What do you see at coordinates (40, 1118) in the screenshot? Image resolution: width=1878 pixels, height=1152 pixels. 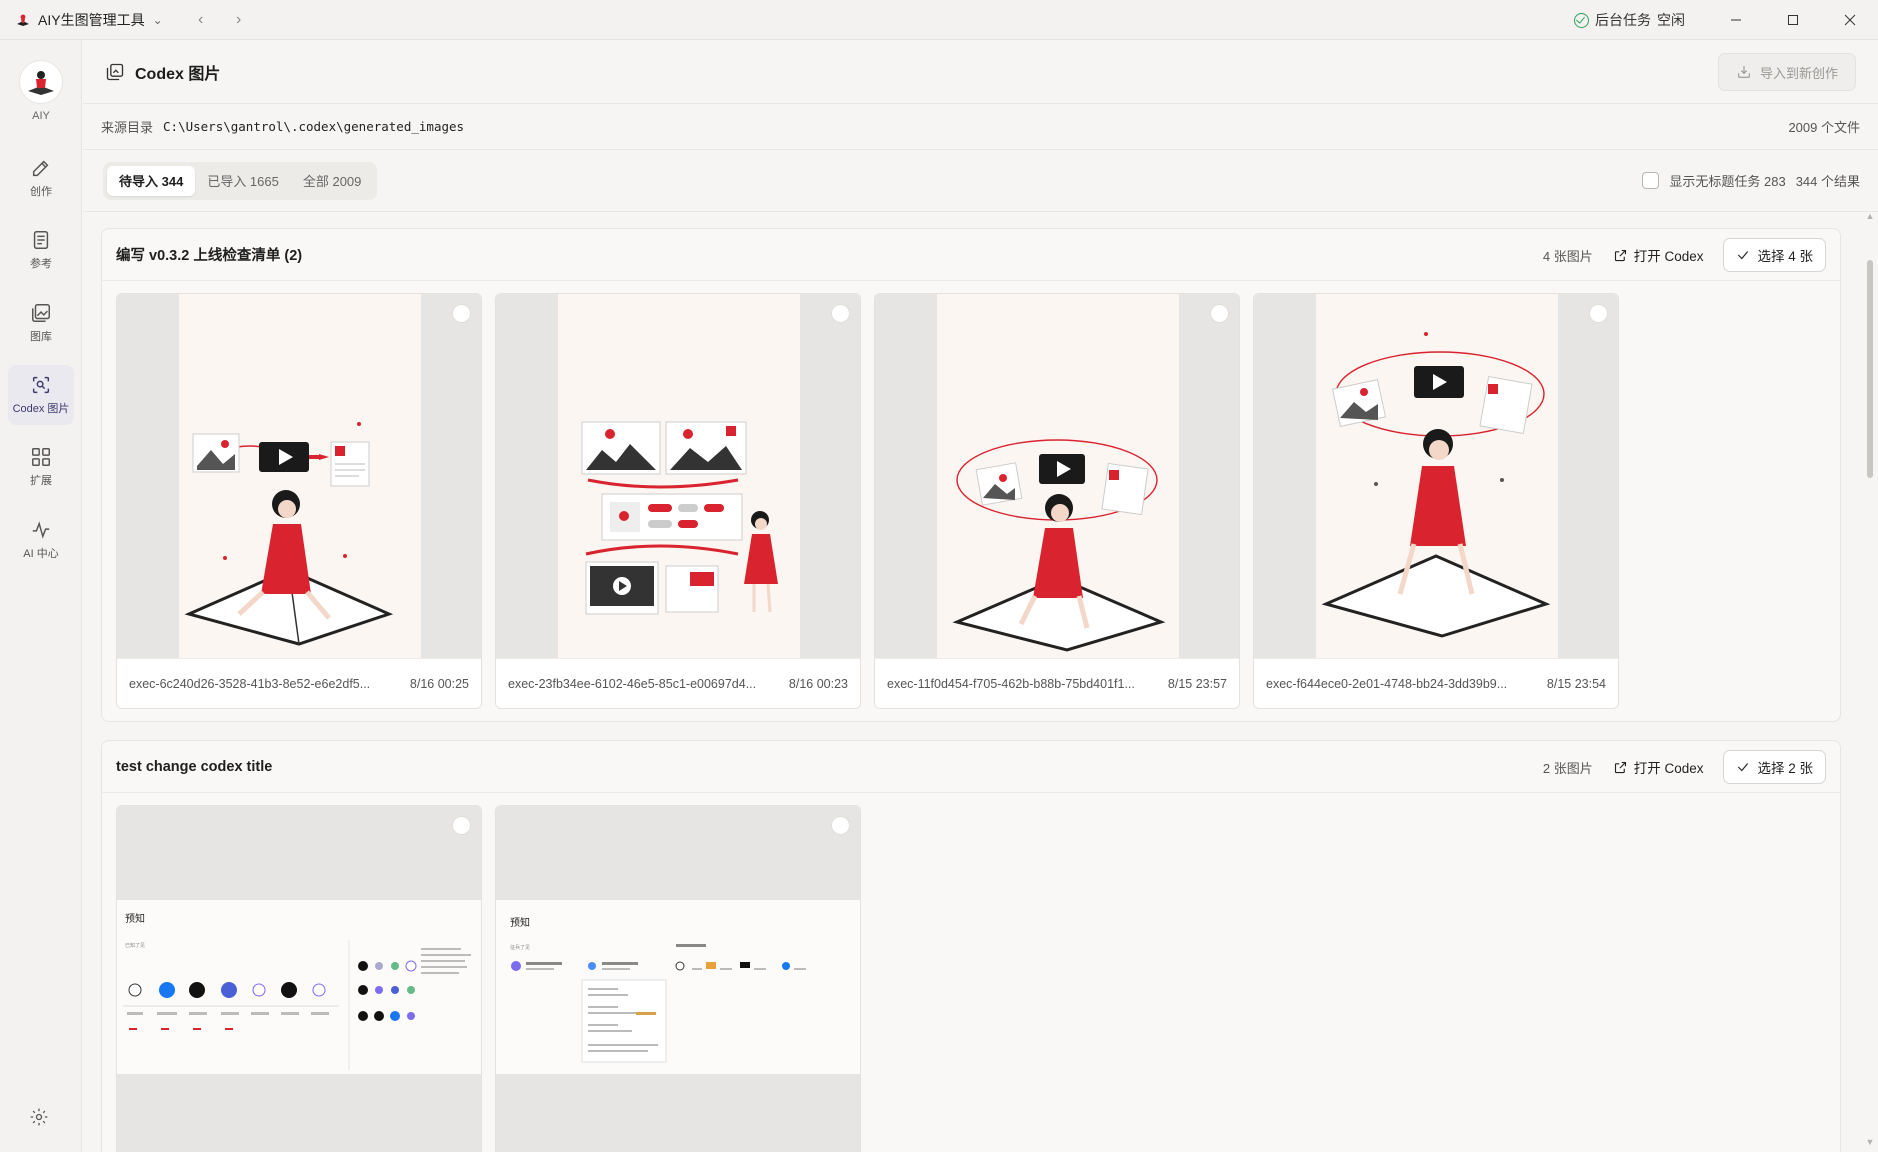 I see `settings-icon` at bounding box center [40, 1118].